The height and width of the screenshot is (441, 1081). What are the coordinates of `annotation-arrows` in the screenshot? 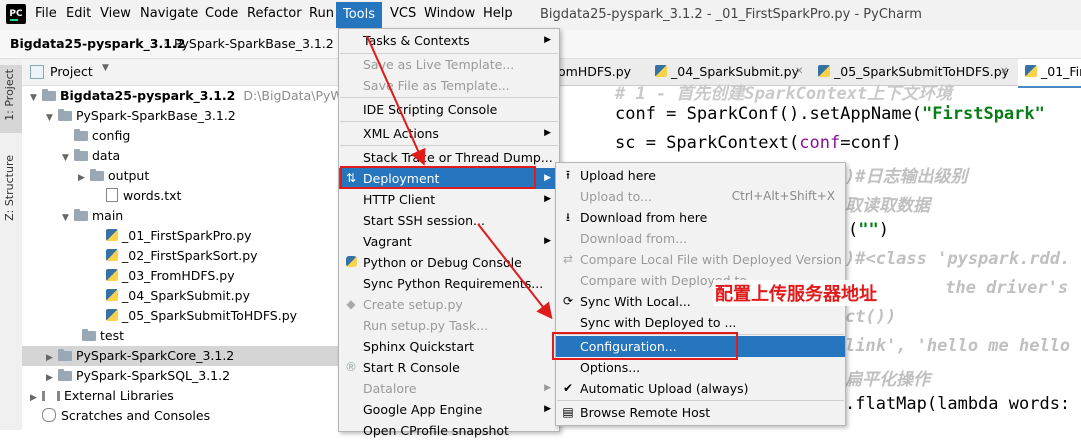 It's located at (459, 177).